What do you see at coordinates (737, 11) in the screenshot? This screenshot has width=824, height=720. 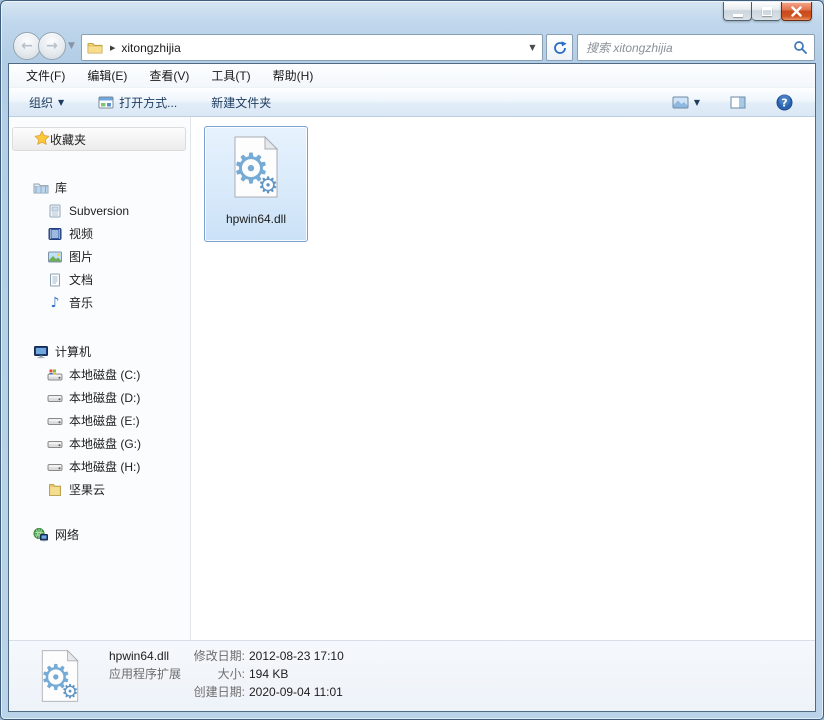 I see `minimize-button` at bounding box center [737, 11].